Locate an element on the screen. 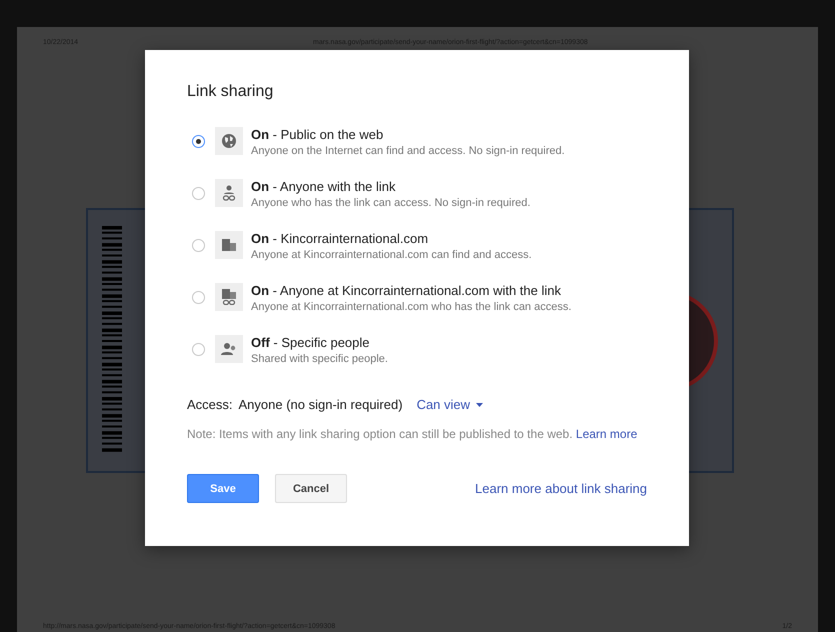 The image size is (835, 632). building-icon is located at coordinates (229, 245).